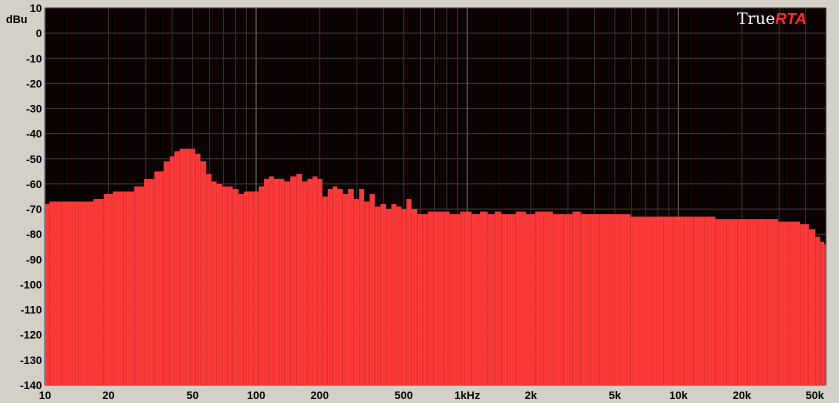  I want to click on x-tick-label: 500, so click(404, 396).